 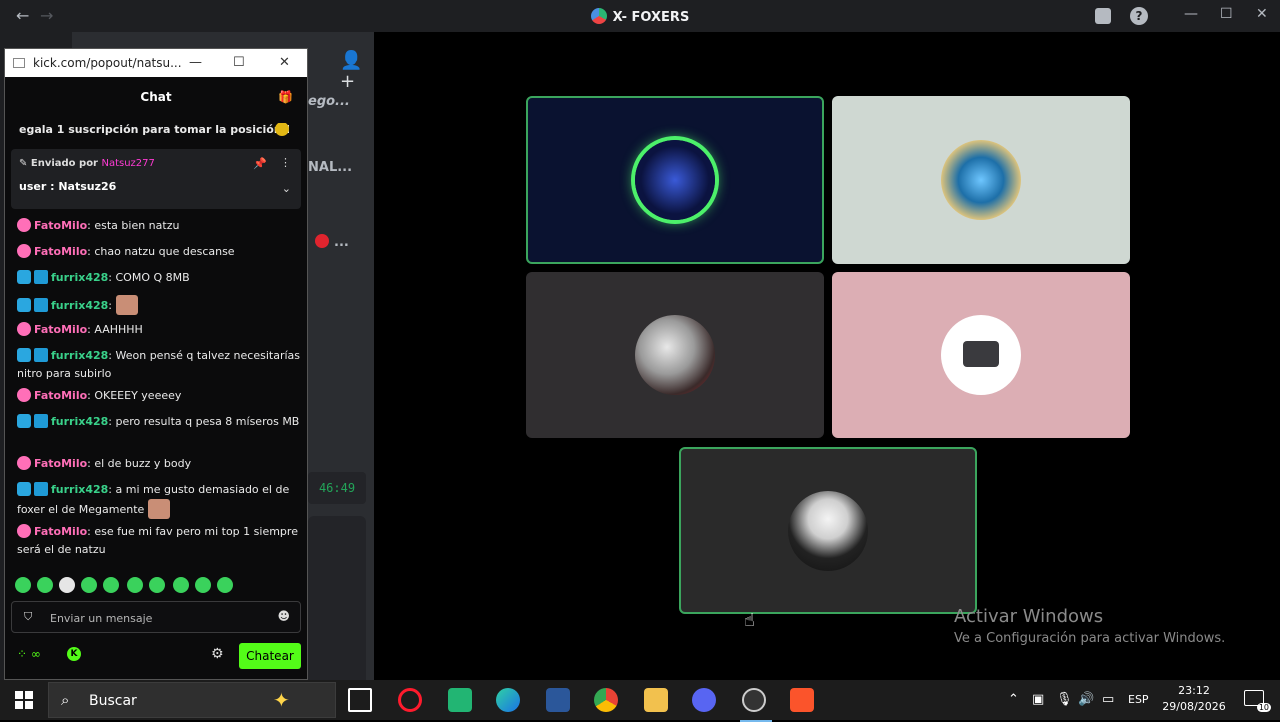 I want to click on chevron-down-icon: ⌄, so click(x=286, y=188).